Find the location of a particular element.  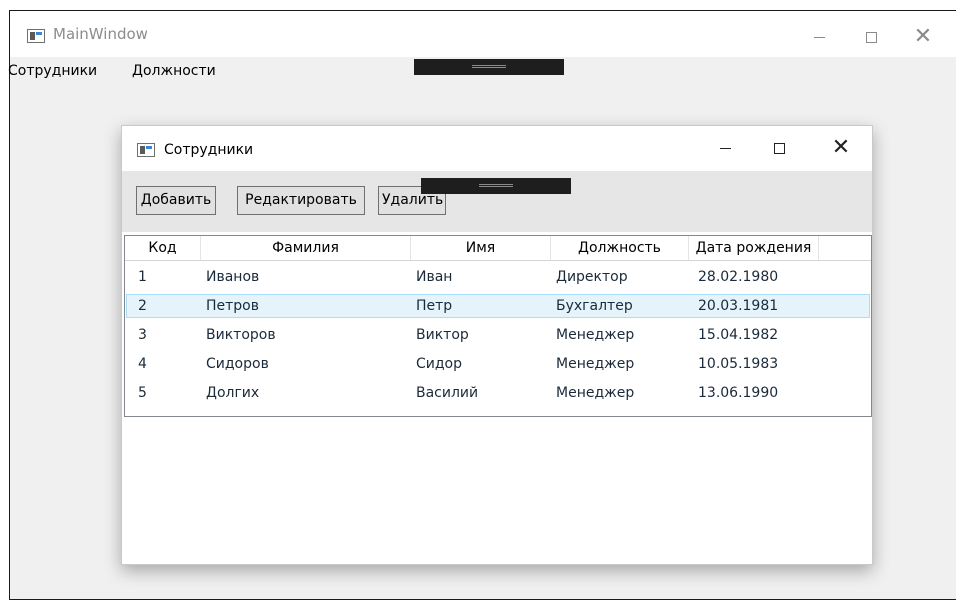

menu-item-employees: Сотрудники is located at coordinates (52, 71).